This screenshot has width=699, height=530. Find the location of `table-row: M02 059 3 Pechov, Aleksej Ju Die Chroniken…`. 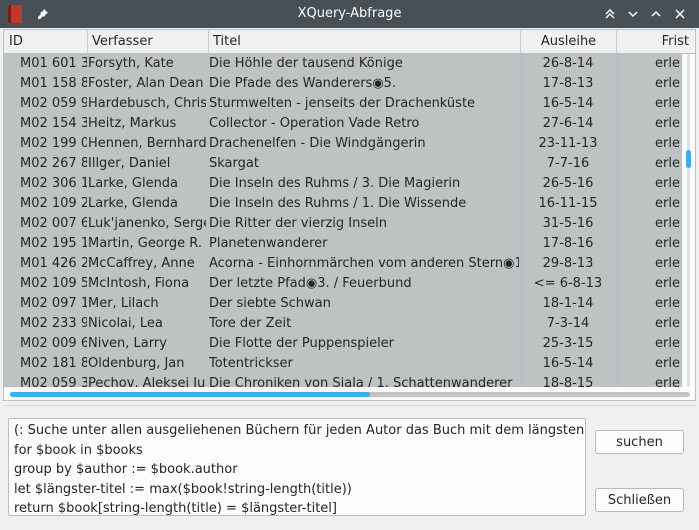

table-row: M02 059 3 Pechov, Aleksej Ju Die Chroniken… is located at coordinates (343, 380).